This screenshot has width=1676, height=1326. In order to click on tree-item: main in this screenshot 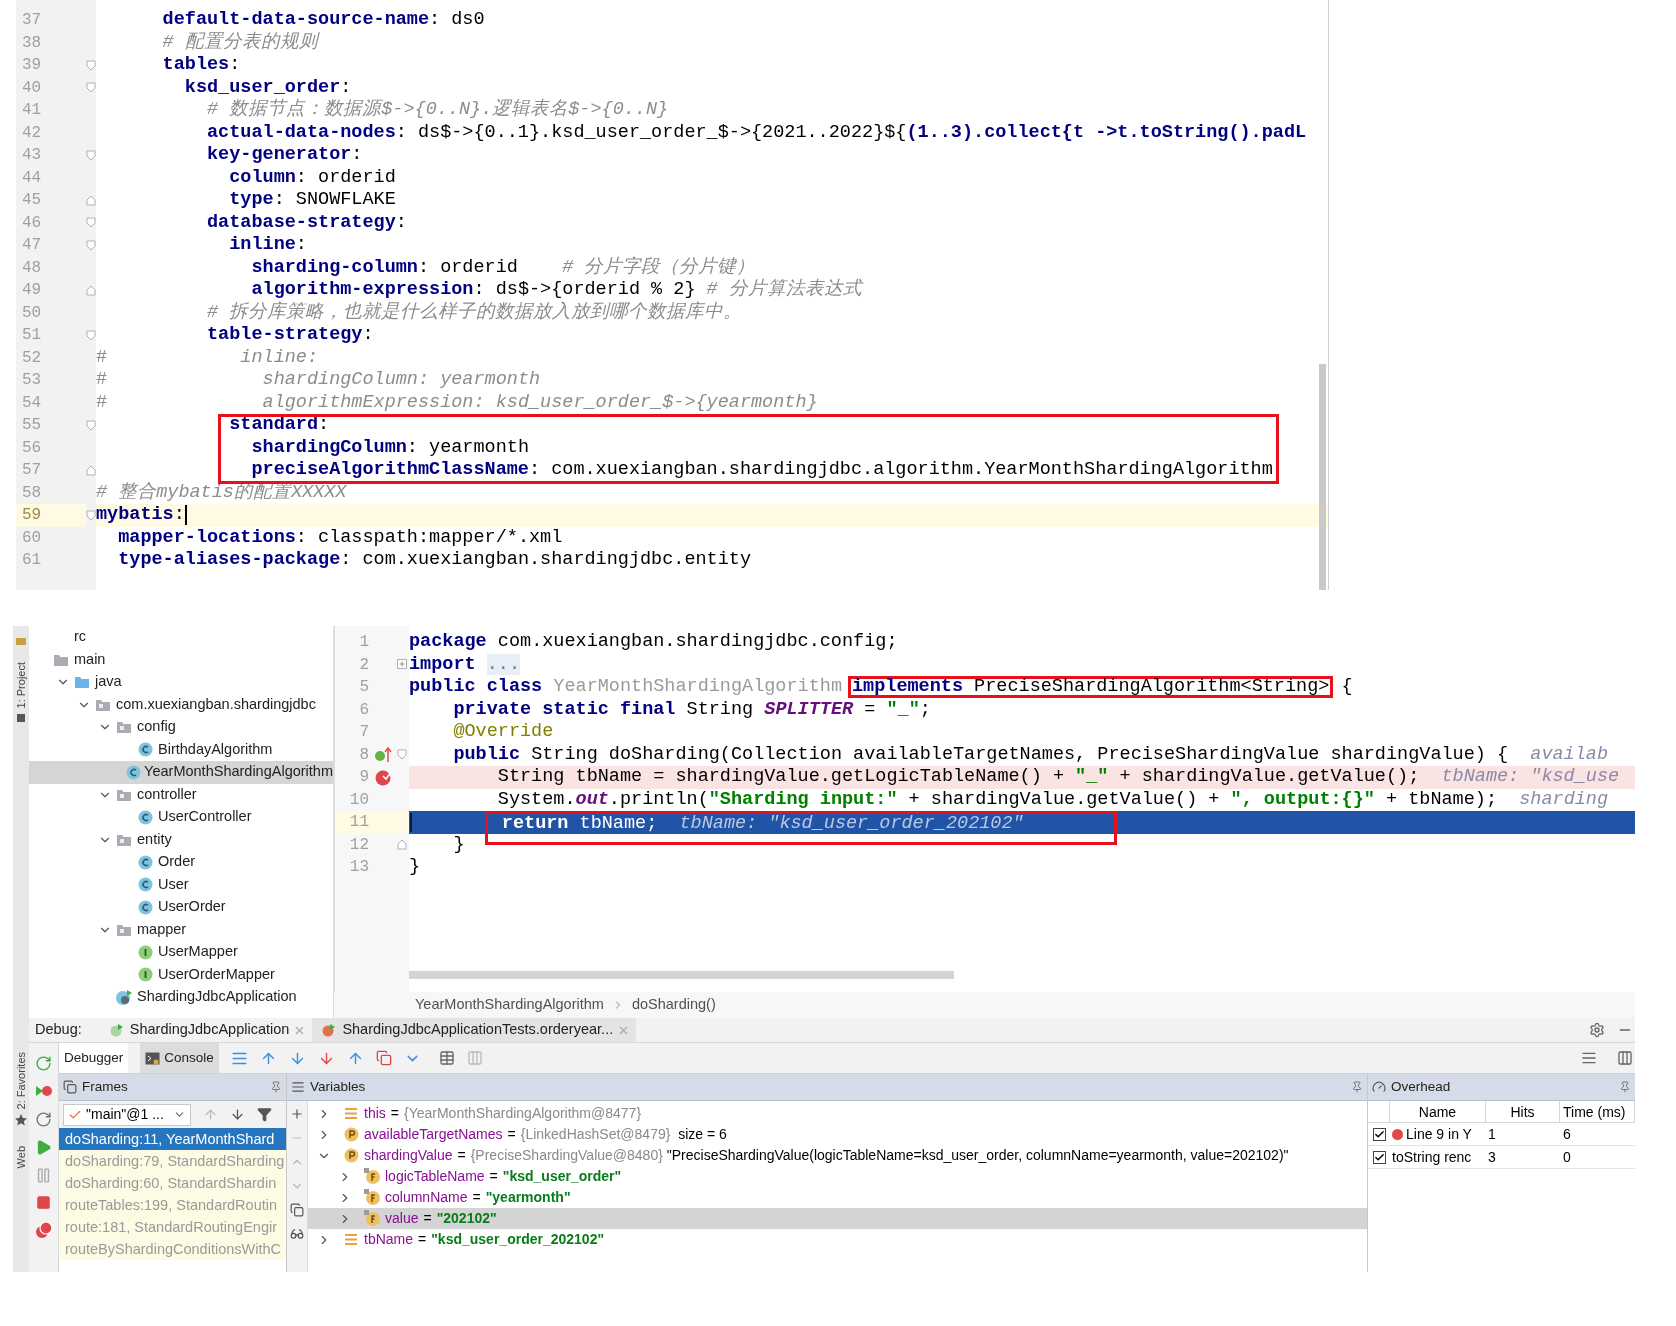, I will do `click(90, 659)`.